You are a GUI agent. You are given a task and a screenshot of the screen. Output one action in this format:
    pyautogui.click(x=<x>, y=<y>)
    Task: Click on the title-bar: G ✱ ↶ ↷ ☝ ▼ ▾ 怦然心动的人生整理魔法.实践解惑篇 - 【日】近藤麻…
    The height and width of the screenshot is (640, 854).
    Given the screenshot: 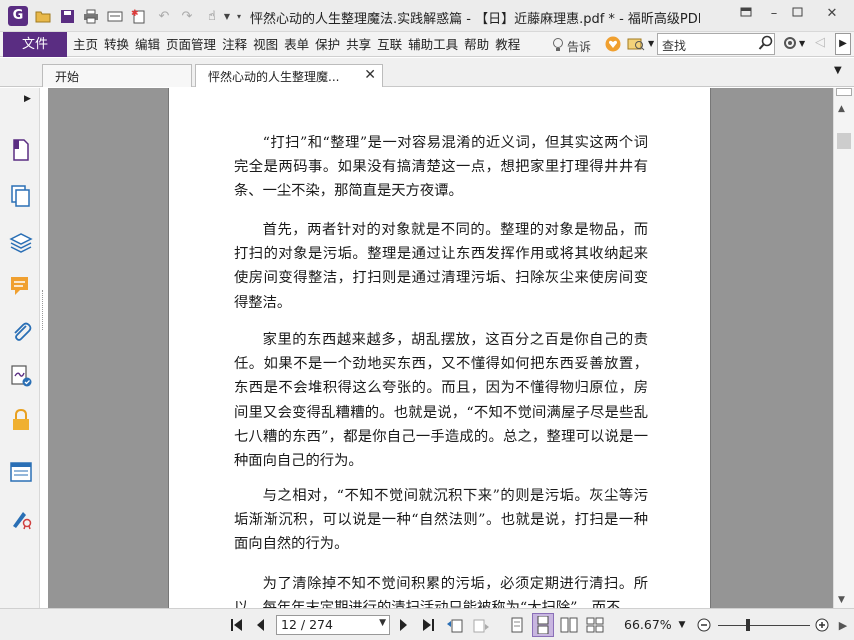 What is the action you would take?
    pyautogui.click(x=427, y=16)
    